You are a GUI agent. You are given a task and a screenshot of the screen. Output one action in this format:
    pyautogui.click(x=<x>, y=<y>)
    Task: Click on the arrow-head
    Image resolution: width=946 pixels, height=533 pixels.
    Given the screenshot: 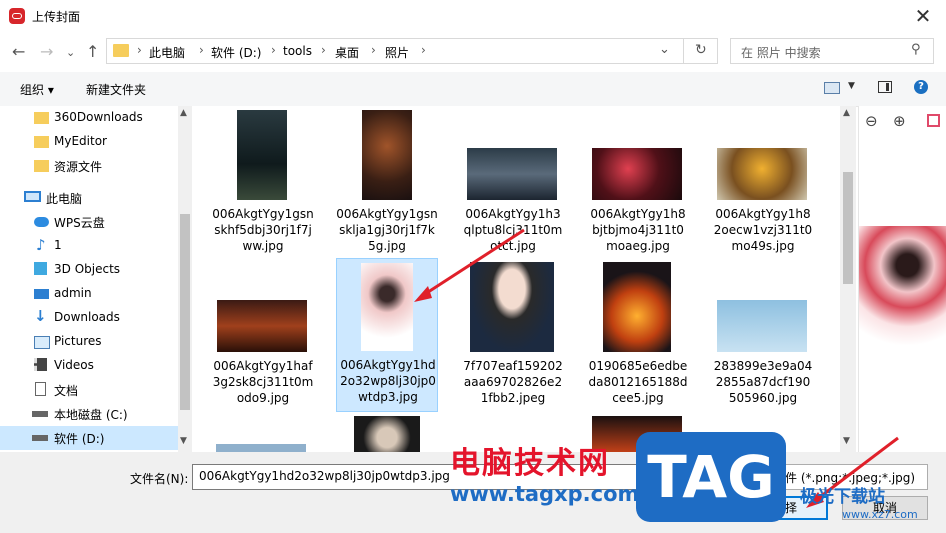 What is the action you would take?
    pyautogui.click(x=423, y=294)
    